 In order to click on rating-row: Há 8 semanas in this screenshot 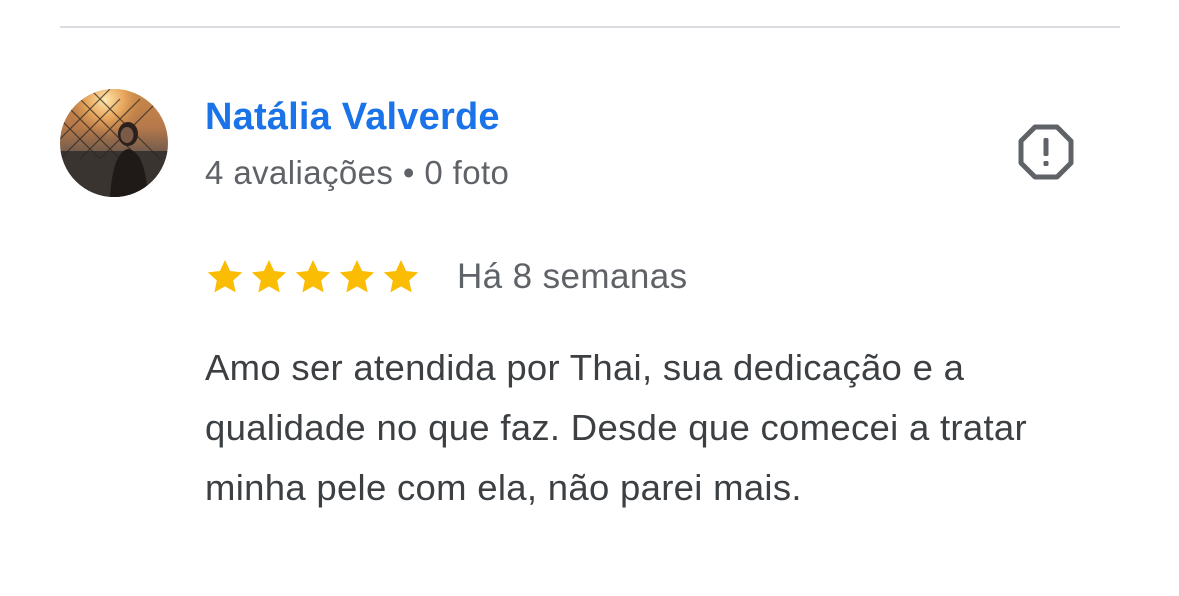, I will do `click(446, 277)`.